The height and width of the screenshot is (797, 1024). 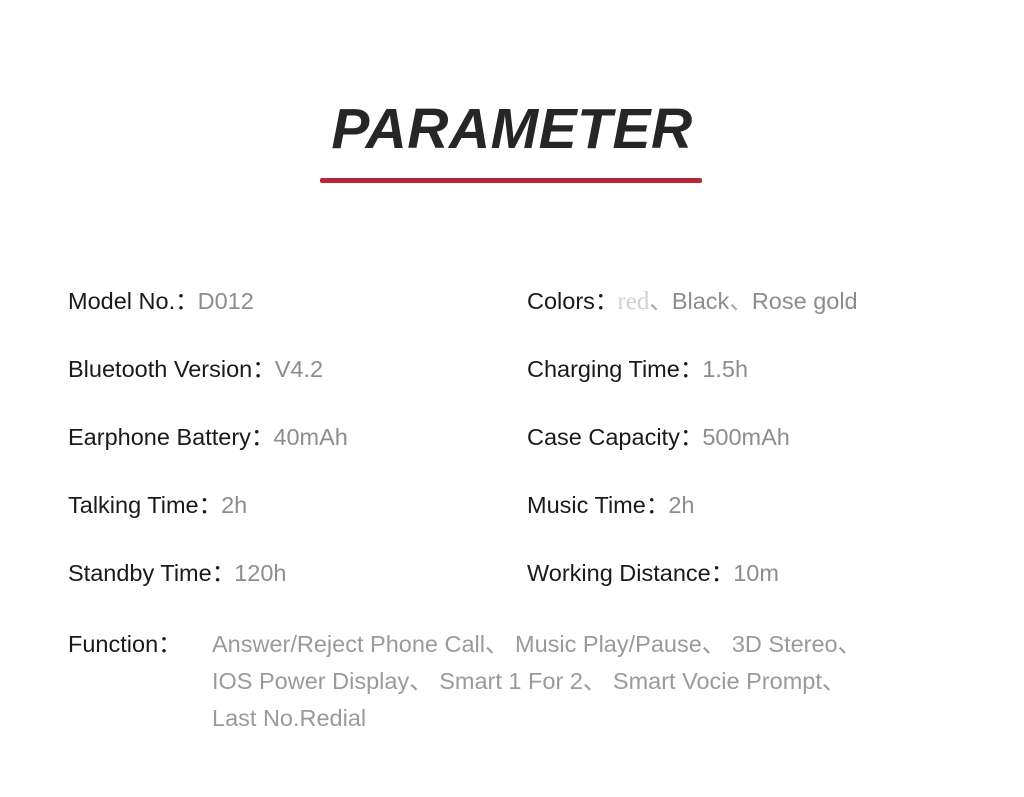 What do you see at coordinates (310, 437) in the screenshot?
I see `spec-value: 40mAh` at bounding box center [310, 437].